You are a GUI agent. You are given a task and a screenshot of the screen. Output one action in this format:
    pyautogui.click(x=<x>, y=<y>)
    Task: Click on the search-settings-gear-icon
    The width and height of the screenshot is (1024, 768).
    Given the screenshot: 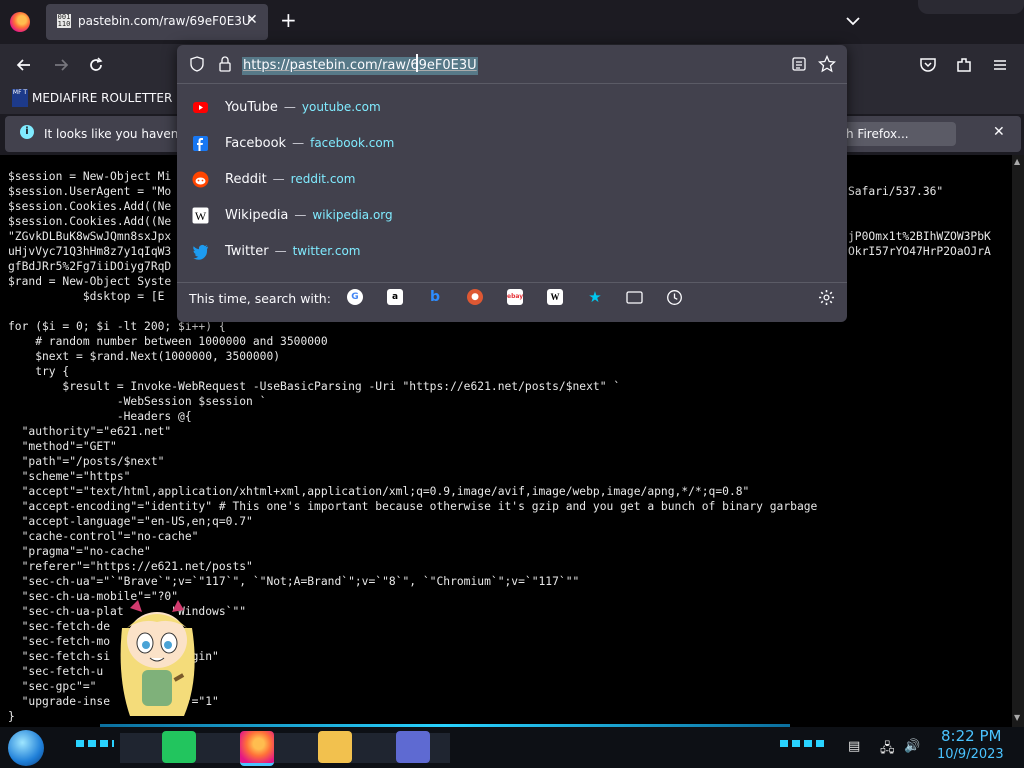 What is the action you would take?
    pyautogui.click(x=826, y=297)
    